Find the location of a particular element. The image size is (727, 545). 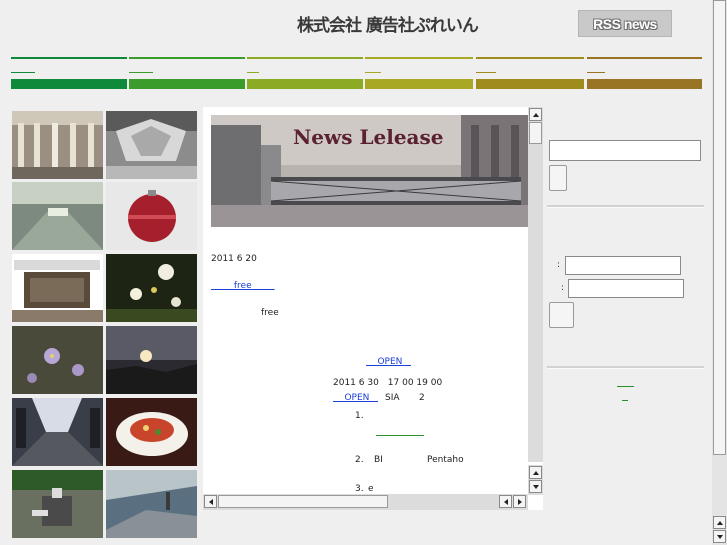

news-horizontal-scrollbar is located at coordinates (365, 502).